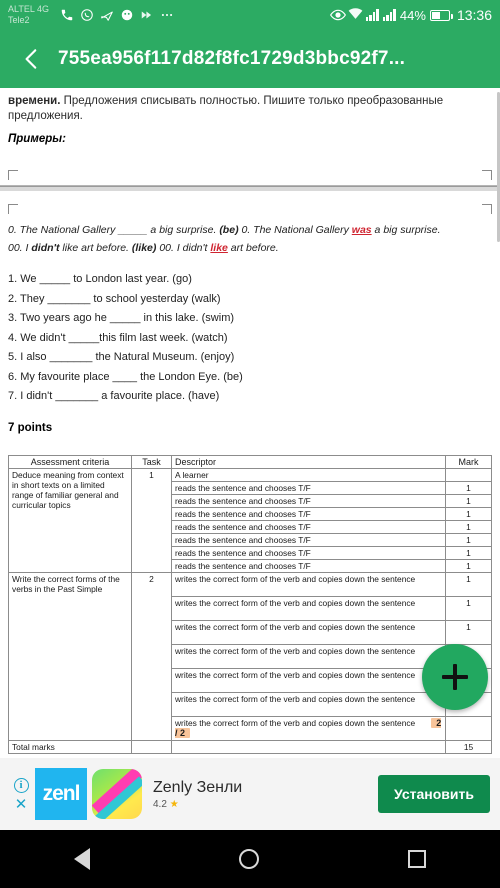  I want to click on ad-banner: i ✕ zenl Zenly Зенли 4.2 ★ Установить, so click(250, 794).